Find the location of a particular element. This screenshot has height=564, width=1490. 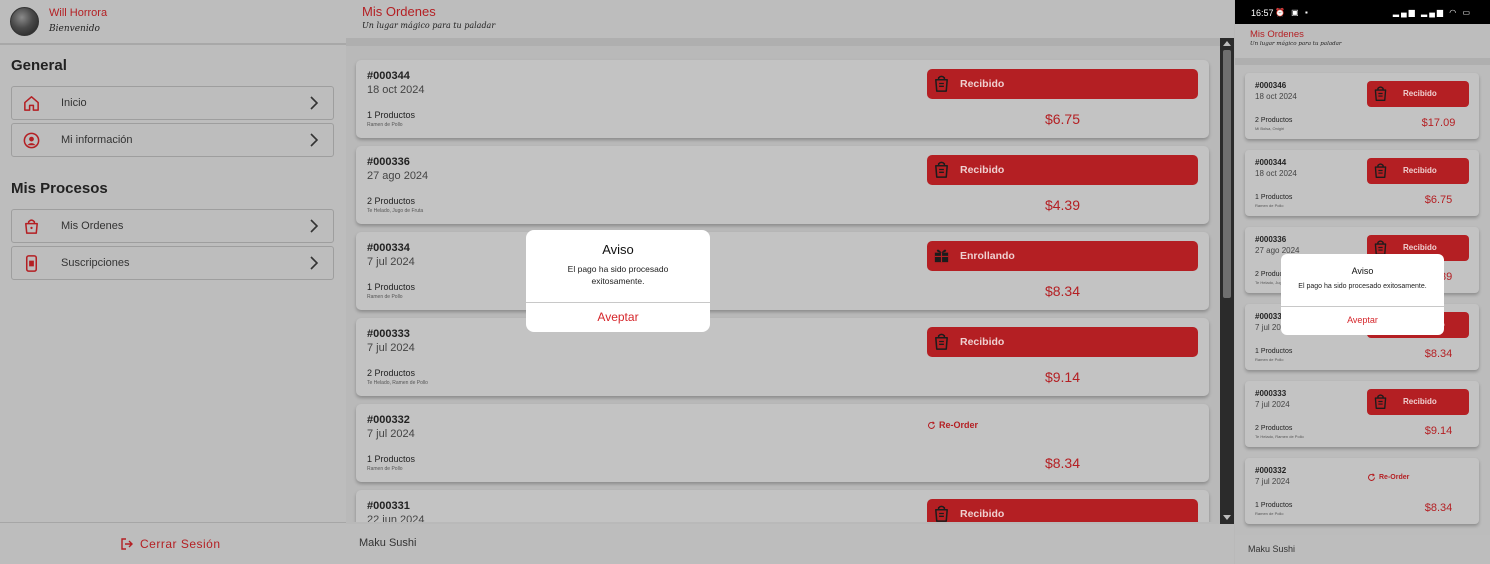

status-label: Enrollando is located at coordinates (987, 256).